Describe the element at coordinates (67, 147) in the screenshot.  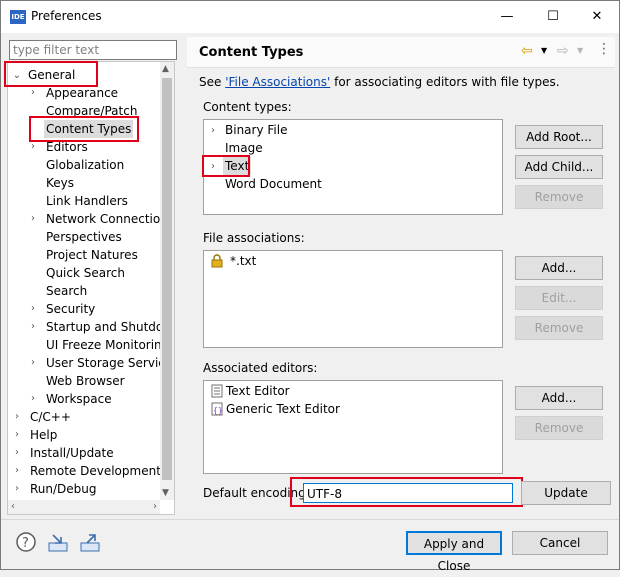
I see `tree-item-editors: Editors` at that location.